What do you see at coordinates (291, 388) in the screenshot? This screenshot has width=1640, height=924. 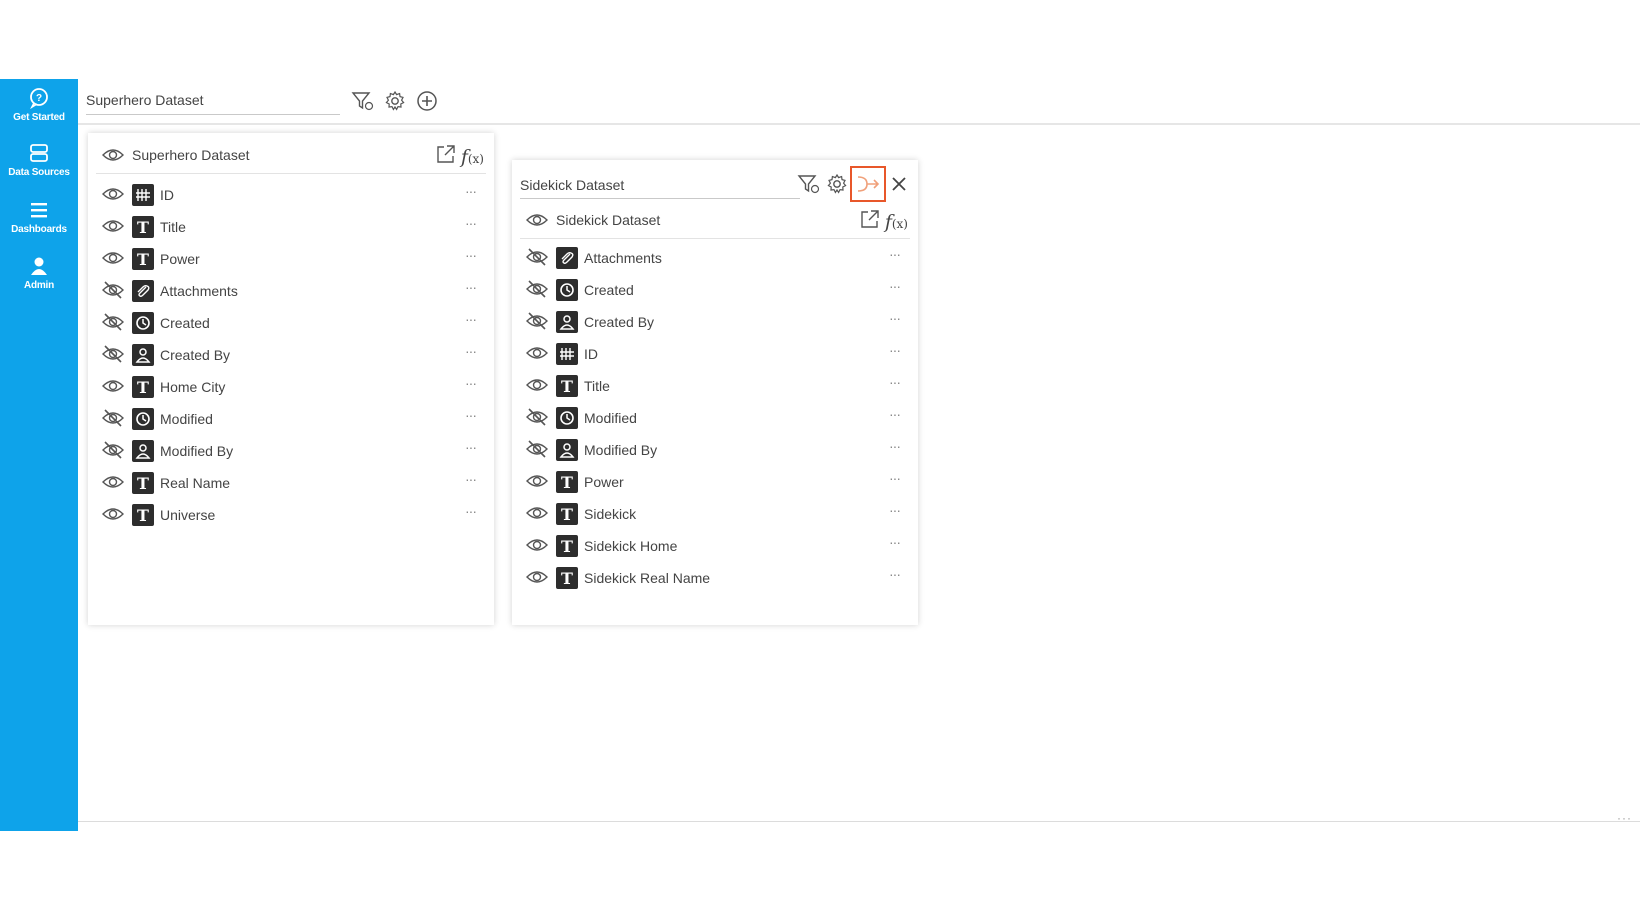 I see `field-row: T Home City ···` at bounding box center [291, 388].